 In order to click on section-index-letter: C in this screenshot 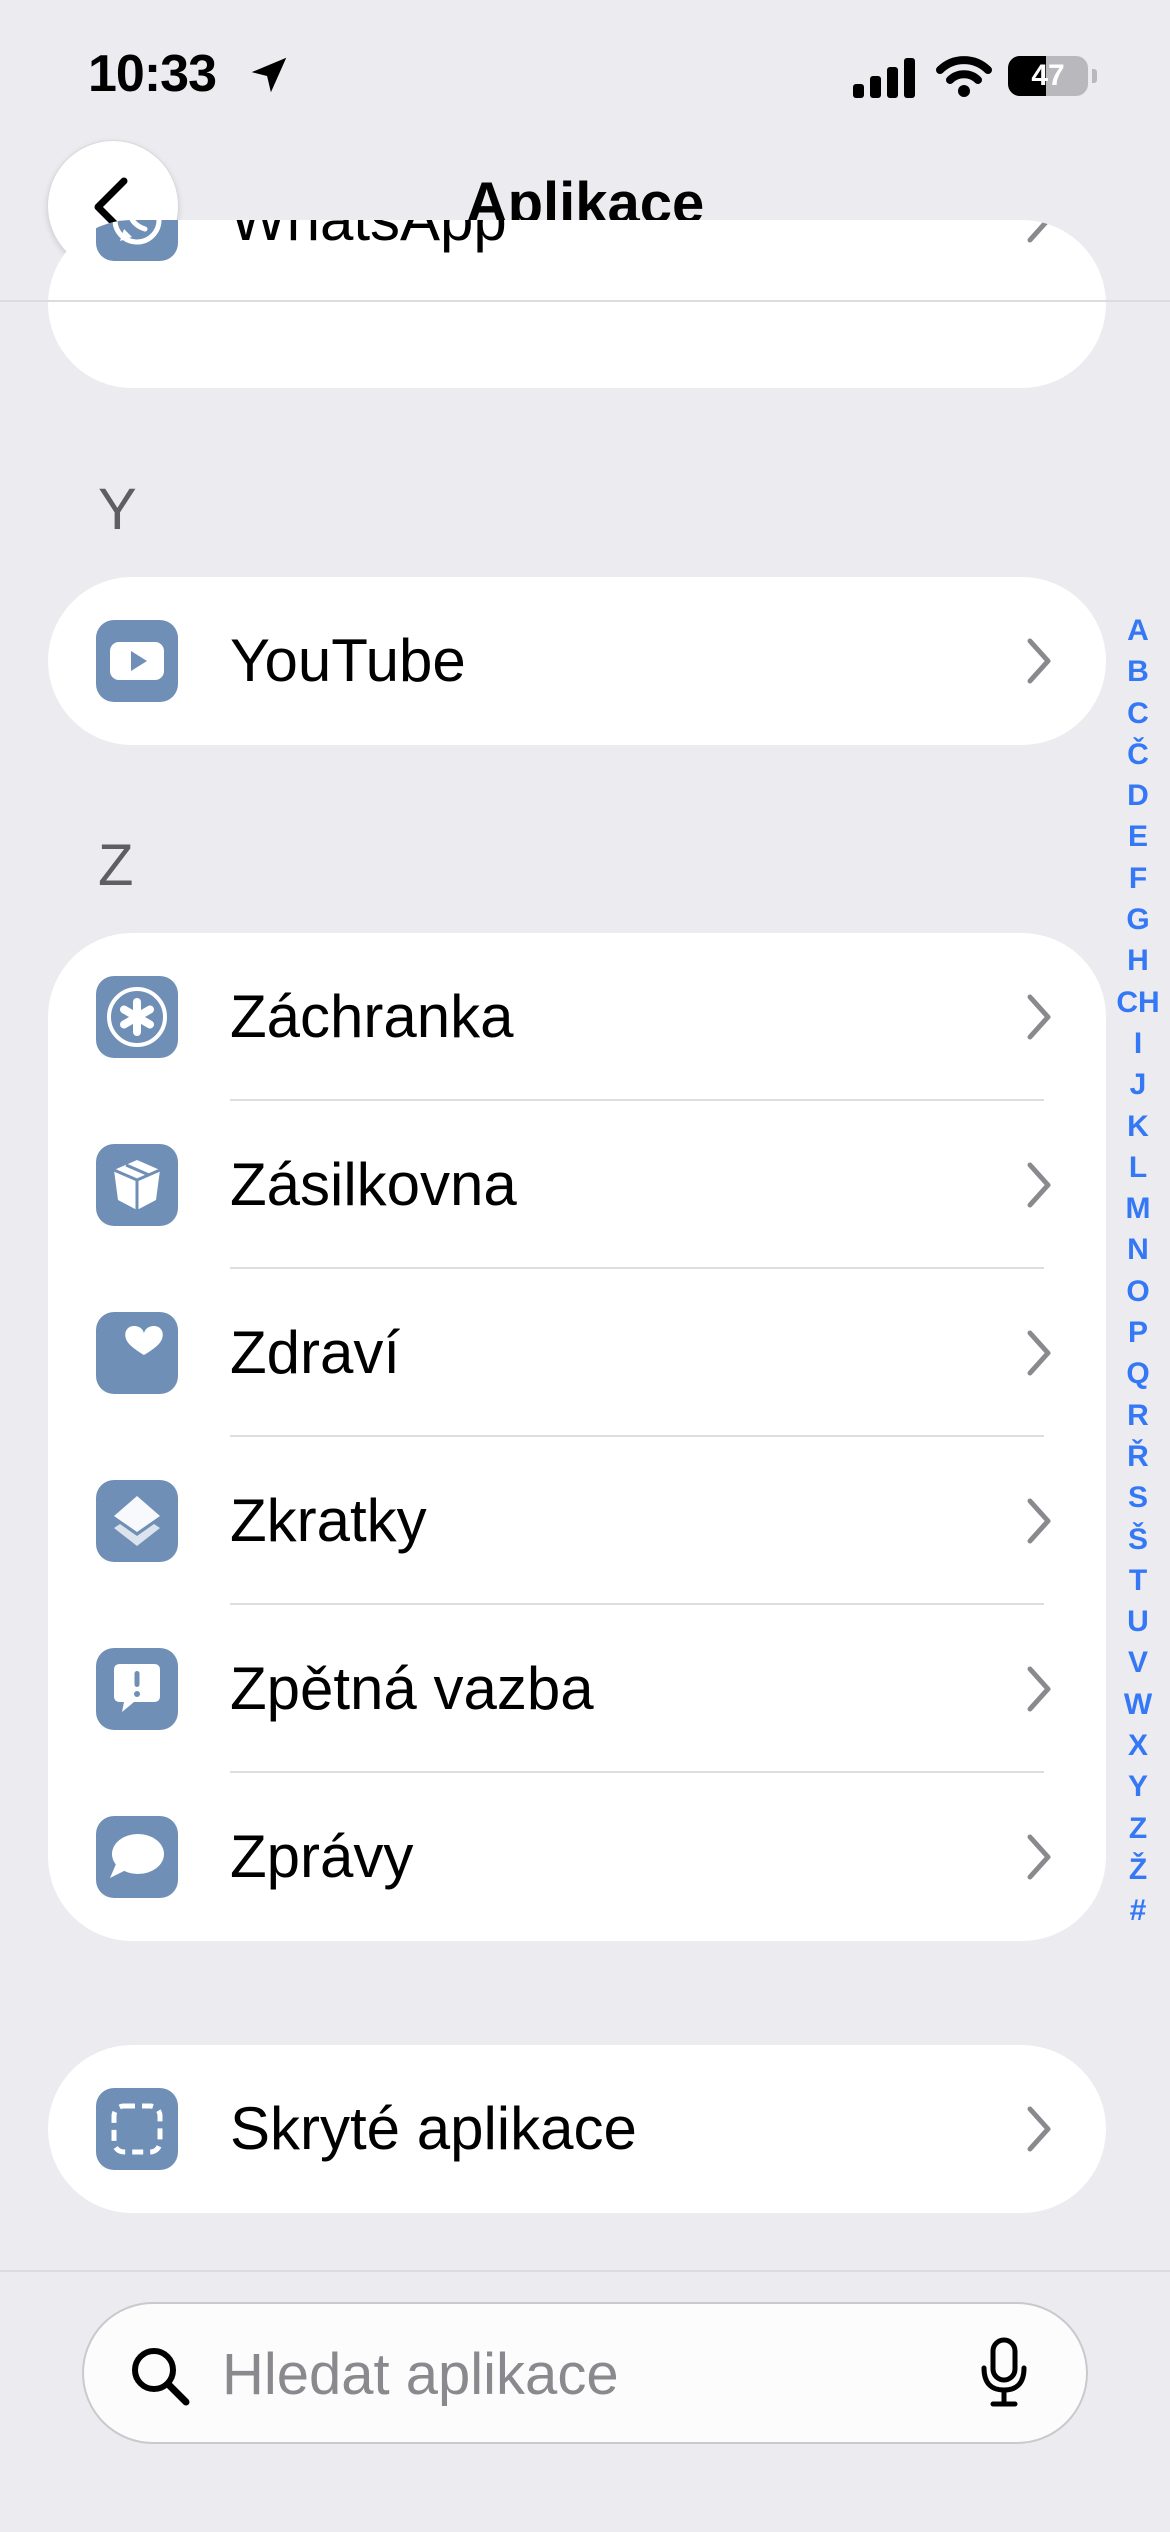, I will do `click(1138, 713)`.